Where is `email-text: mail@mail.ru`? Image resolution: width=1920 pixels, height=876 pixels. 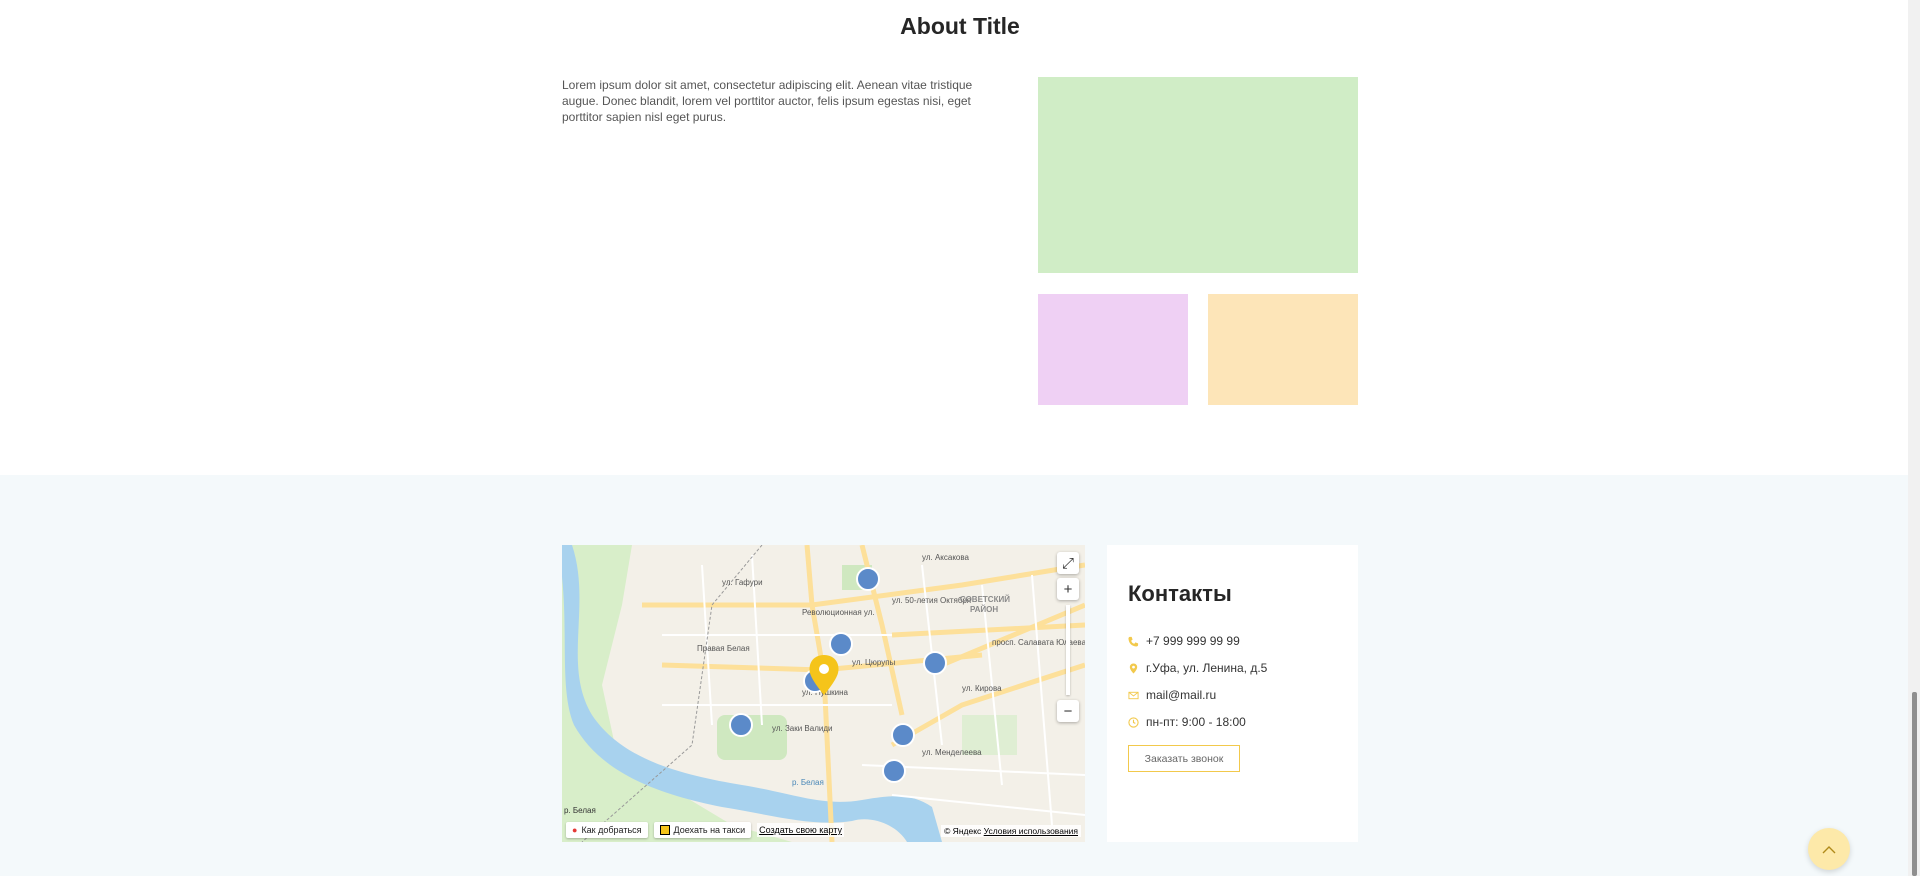
email-text: mail@mail.ru is located at coordinates (1181, 695).